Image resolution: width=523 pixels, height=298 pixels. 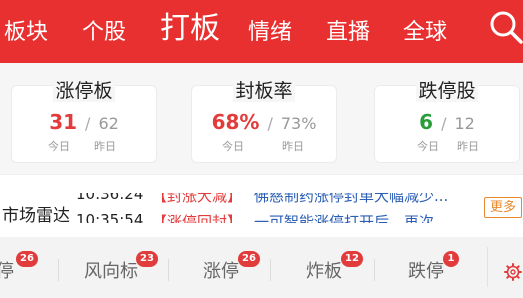 What do you see at coordinates (110, 198) in the screenshot?
I see `feed-time: 10:36:24` at bounding box center [110, 198].